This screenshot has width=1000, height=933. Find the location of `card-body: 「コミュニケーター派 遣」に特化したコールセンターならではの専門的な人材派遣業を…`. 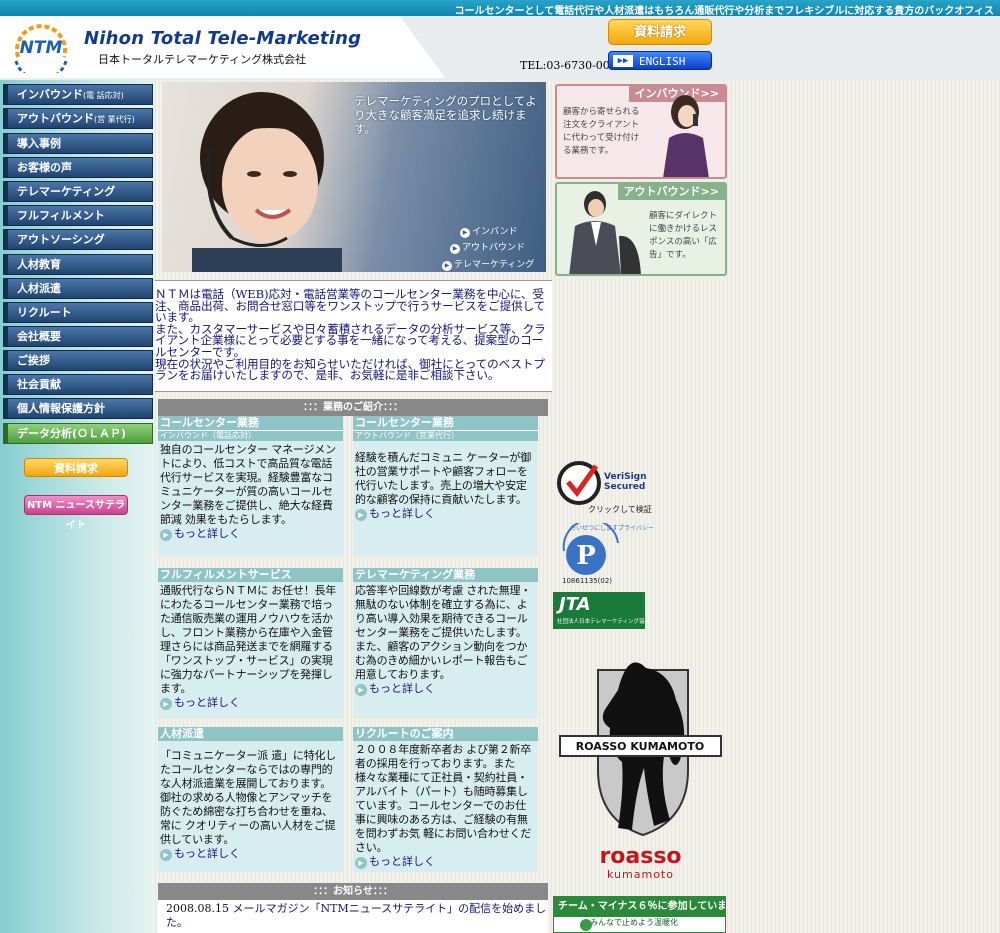

card-body: 「コミュニケーター派 遣」に特化したコールセンターならではの専門的な人材派遣業を… is located at coordinates (248, 797).